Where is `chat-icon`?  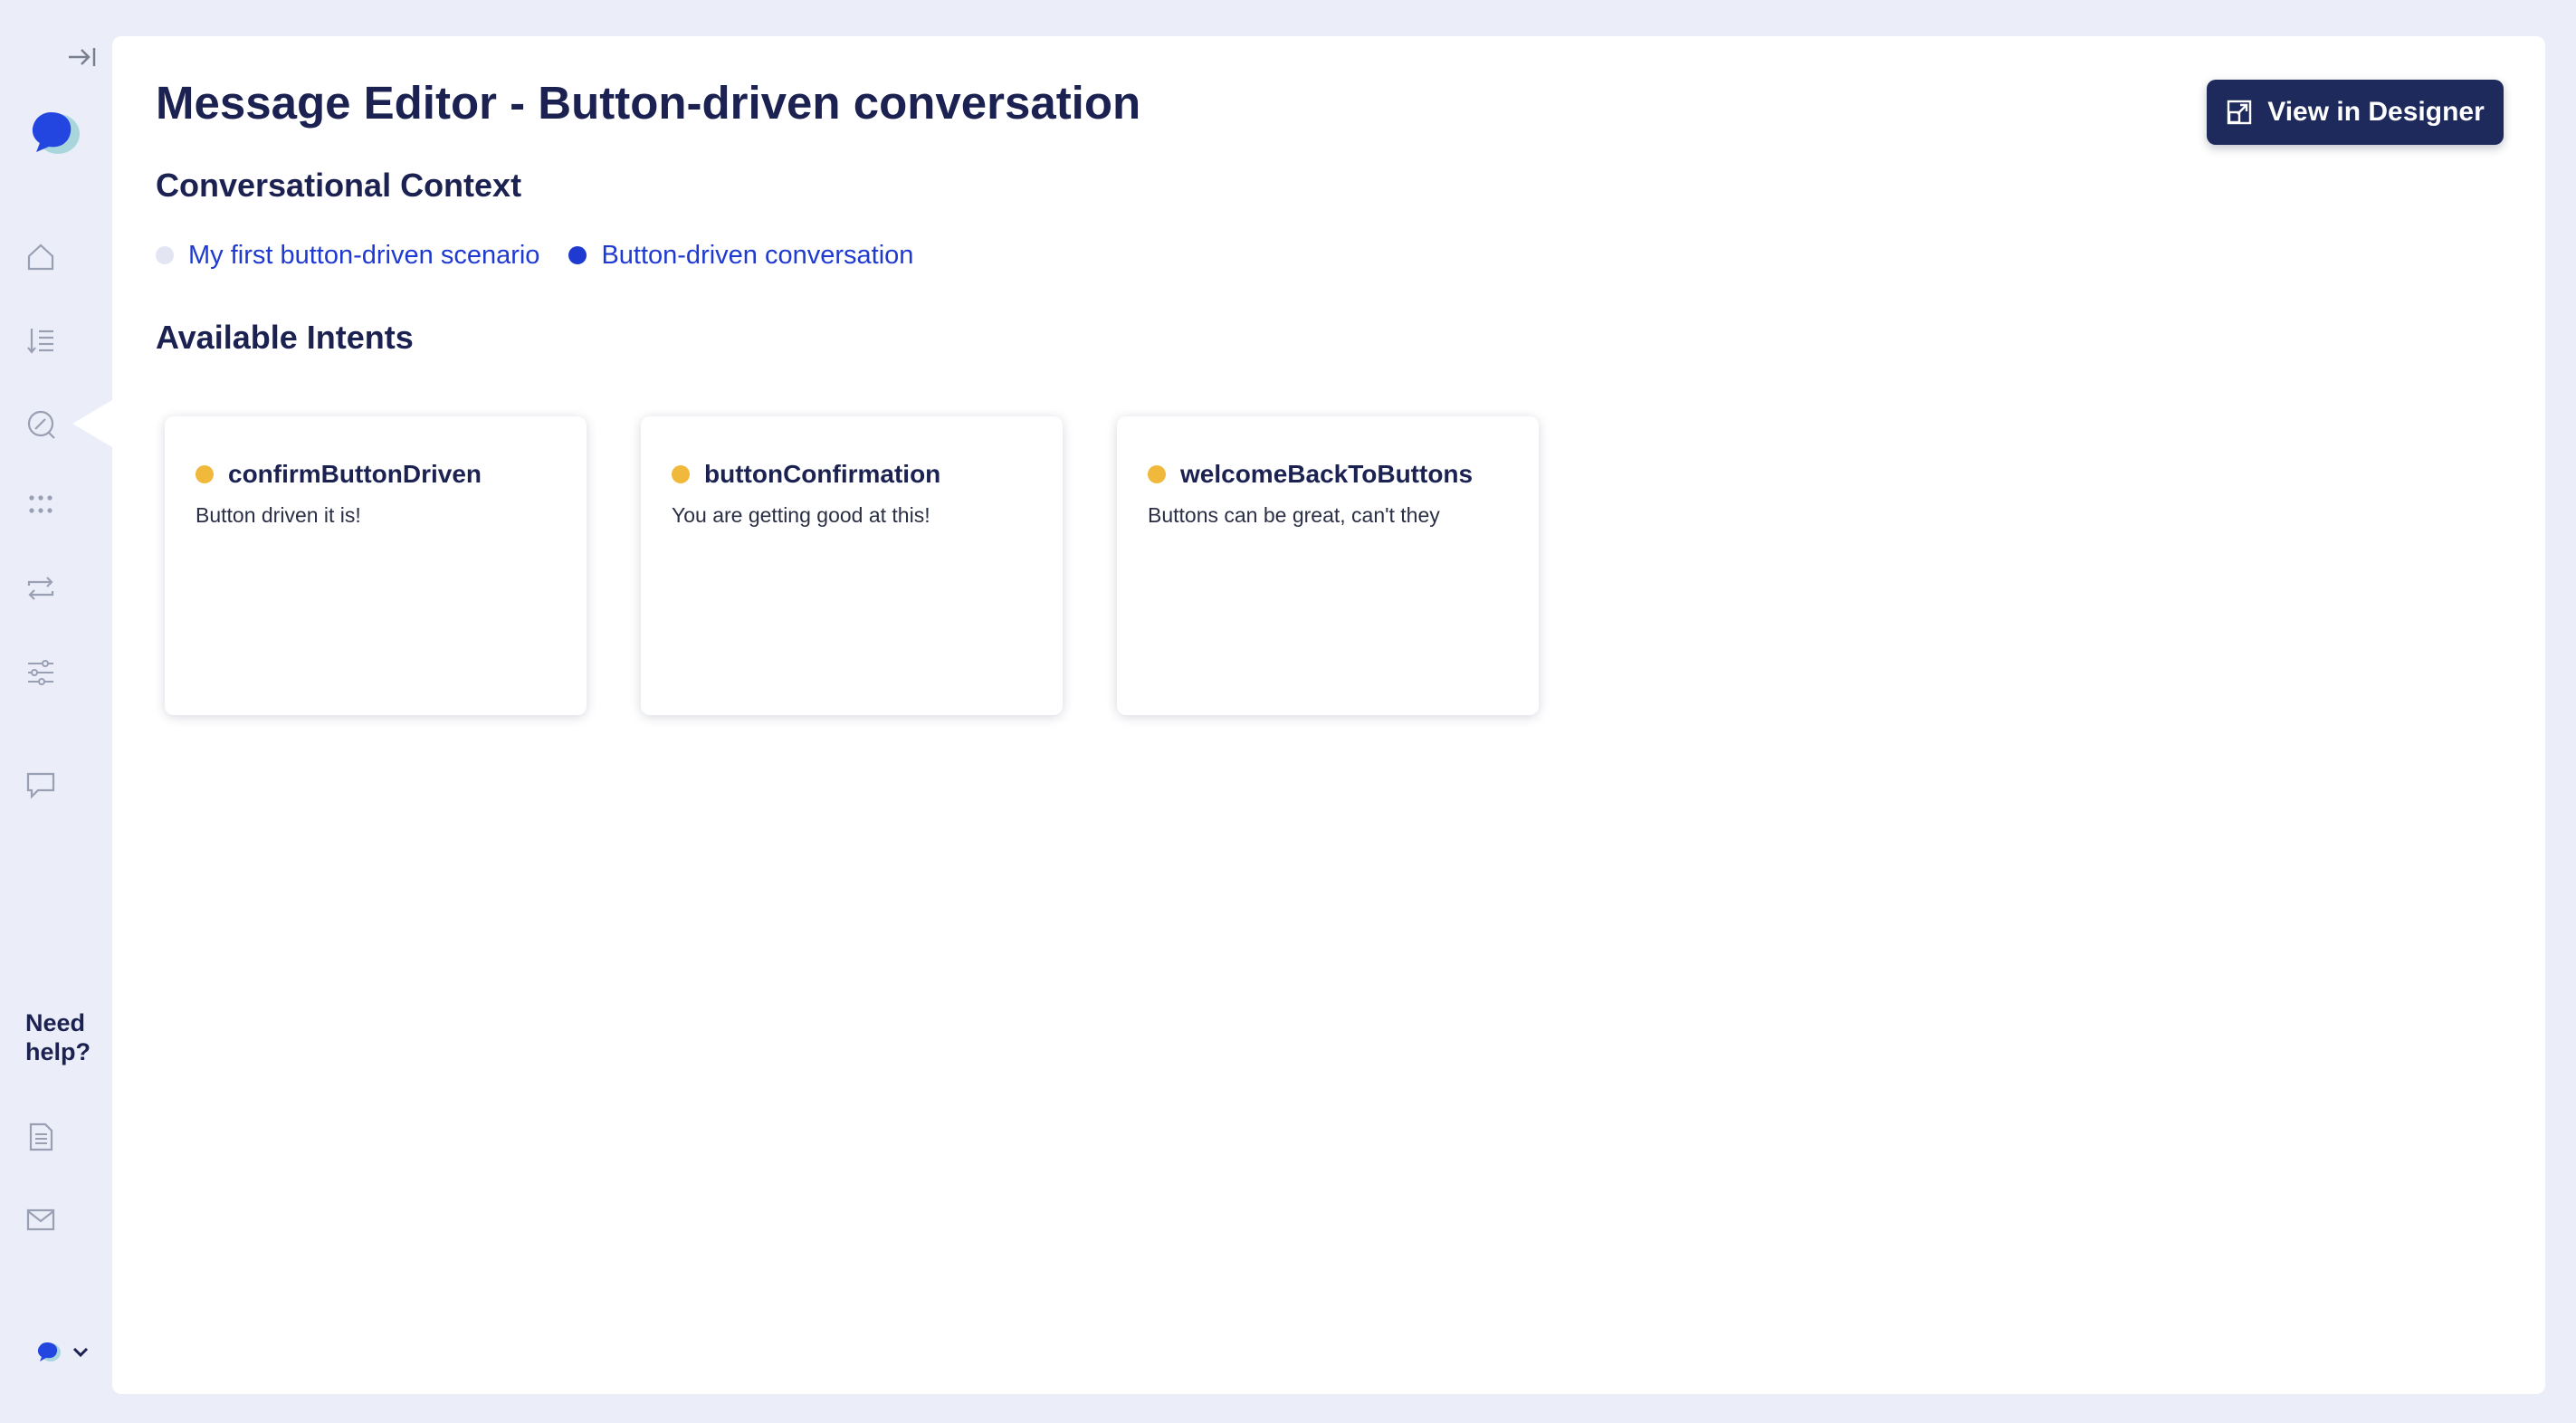 chat-icon is located at coordinates (41, 785).